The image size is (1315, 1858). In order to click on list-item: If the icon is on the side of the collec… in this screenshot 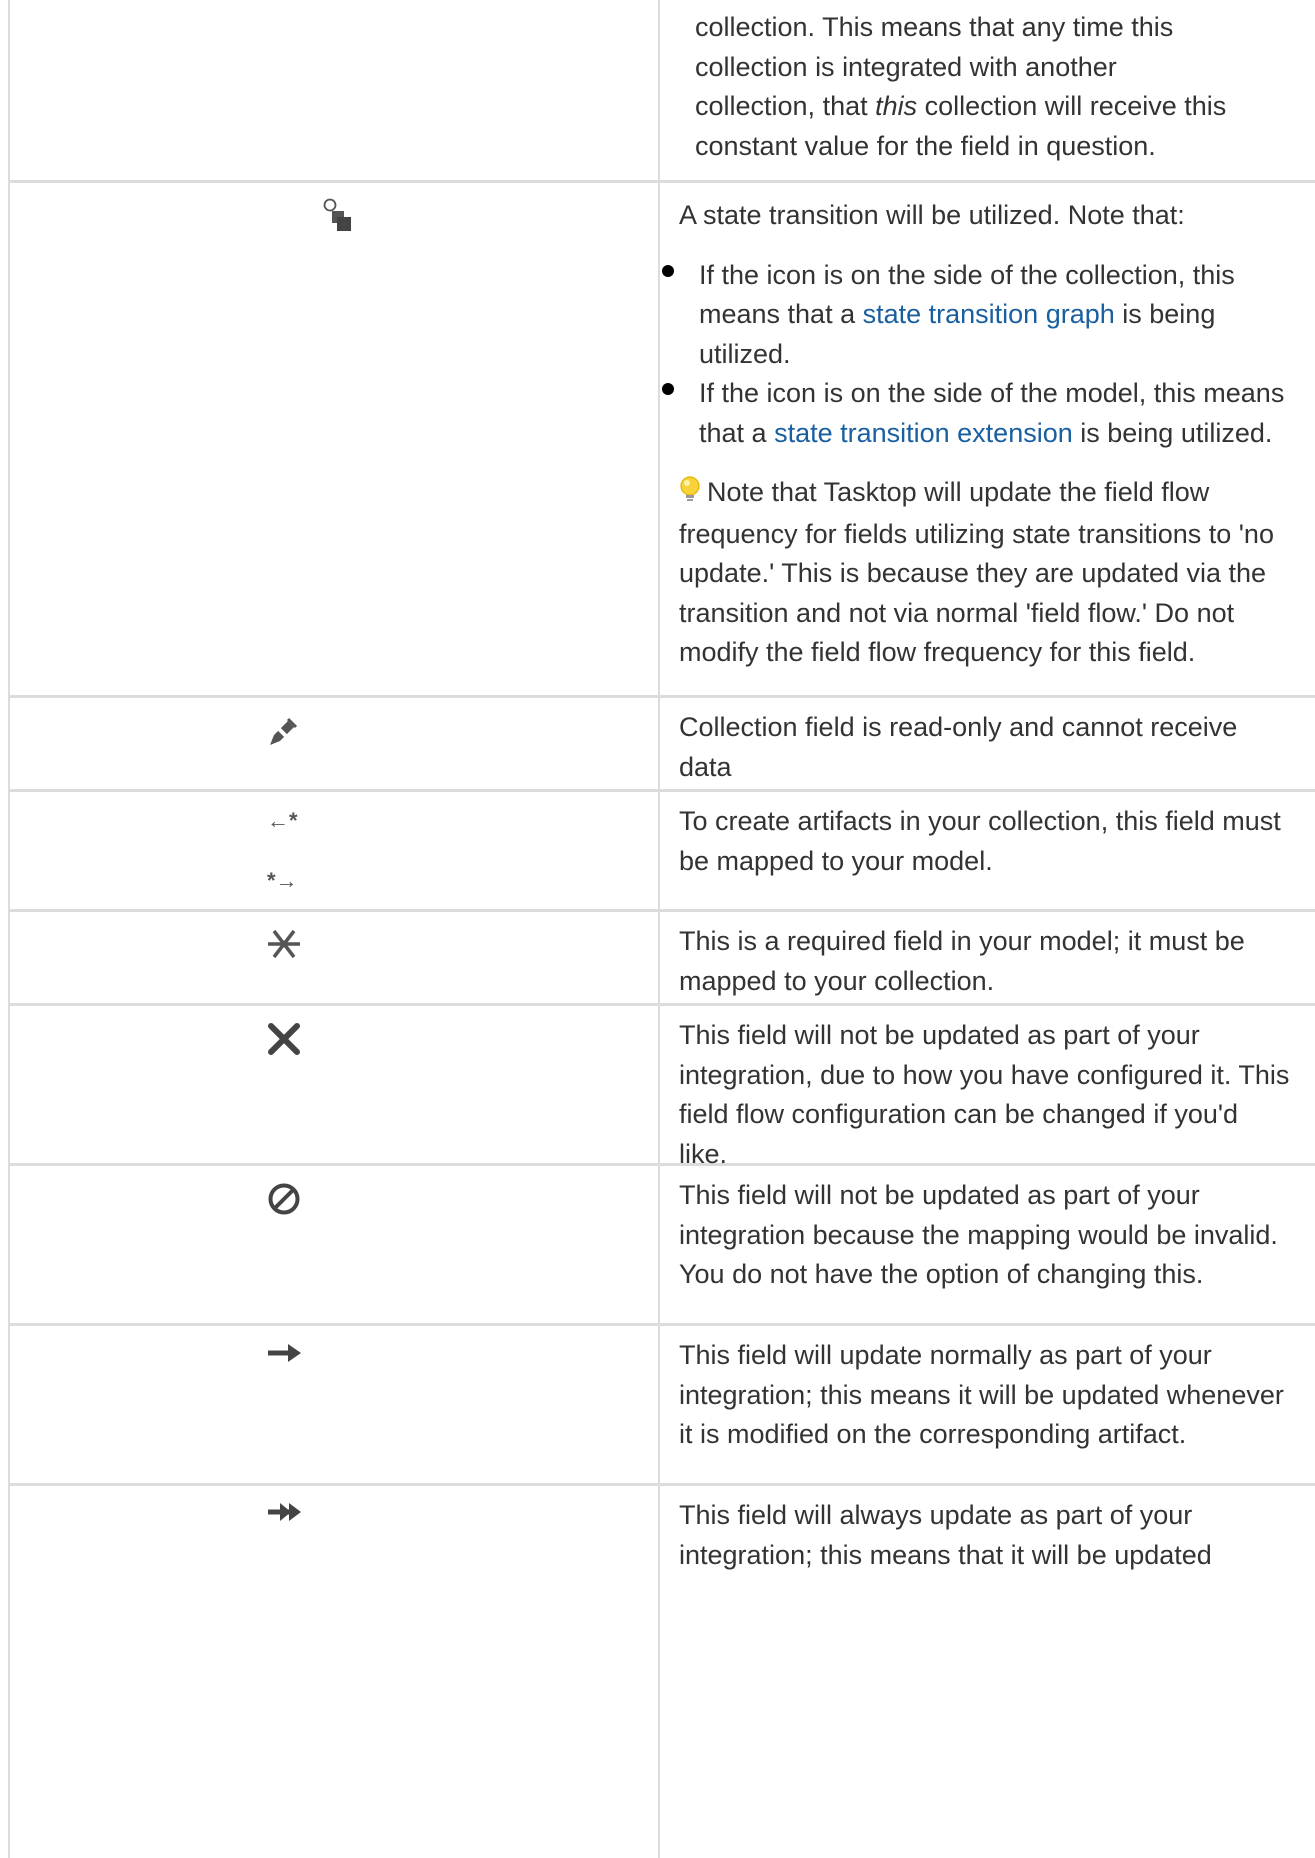, I will do `click(976, 315)`.